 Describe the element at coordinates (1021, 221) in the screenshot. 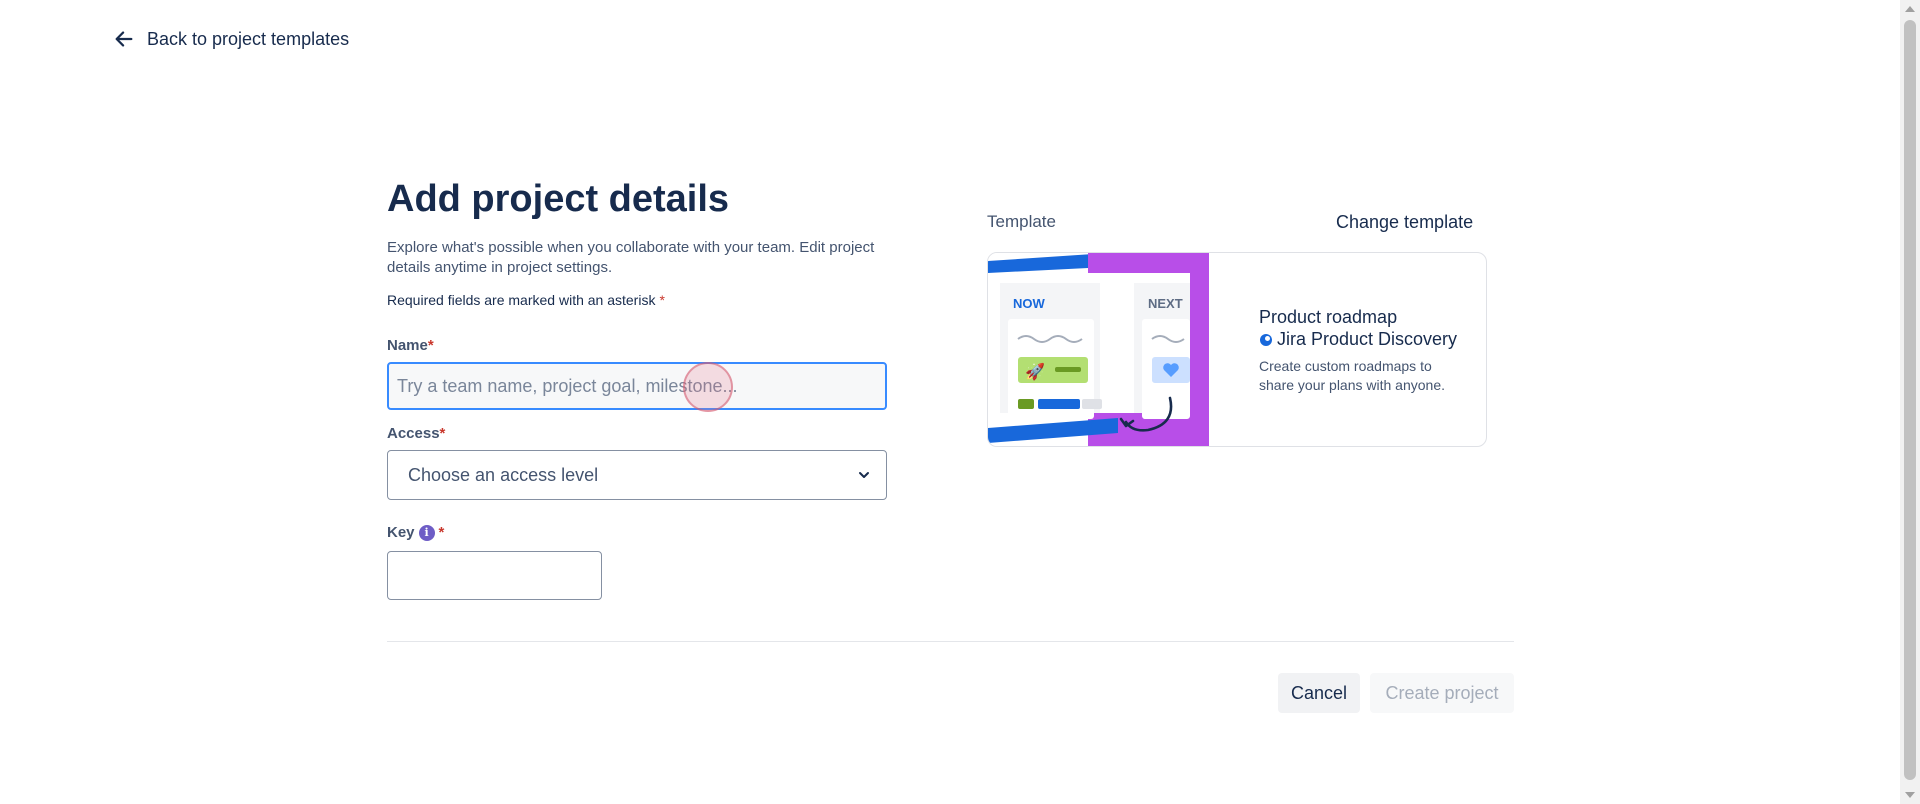

I see `template-section-label: Template` at that location.